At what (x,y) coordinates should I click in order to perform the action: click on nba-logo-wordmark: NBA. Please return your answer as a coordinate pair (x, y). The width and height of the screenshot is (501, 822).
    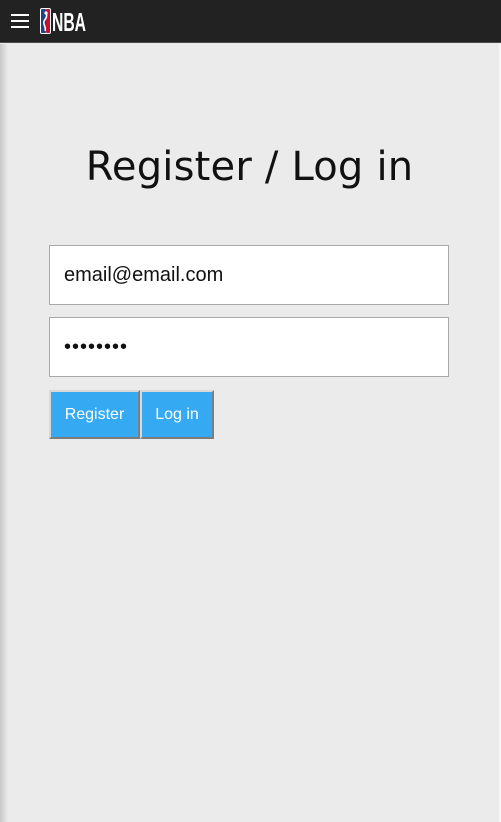
    Looking at the image, I should click on (69, 21).